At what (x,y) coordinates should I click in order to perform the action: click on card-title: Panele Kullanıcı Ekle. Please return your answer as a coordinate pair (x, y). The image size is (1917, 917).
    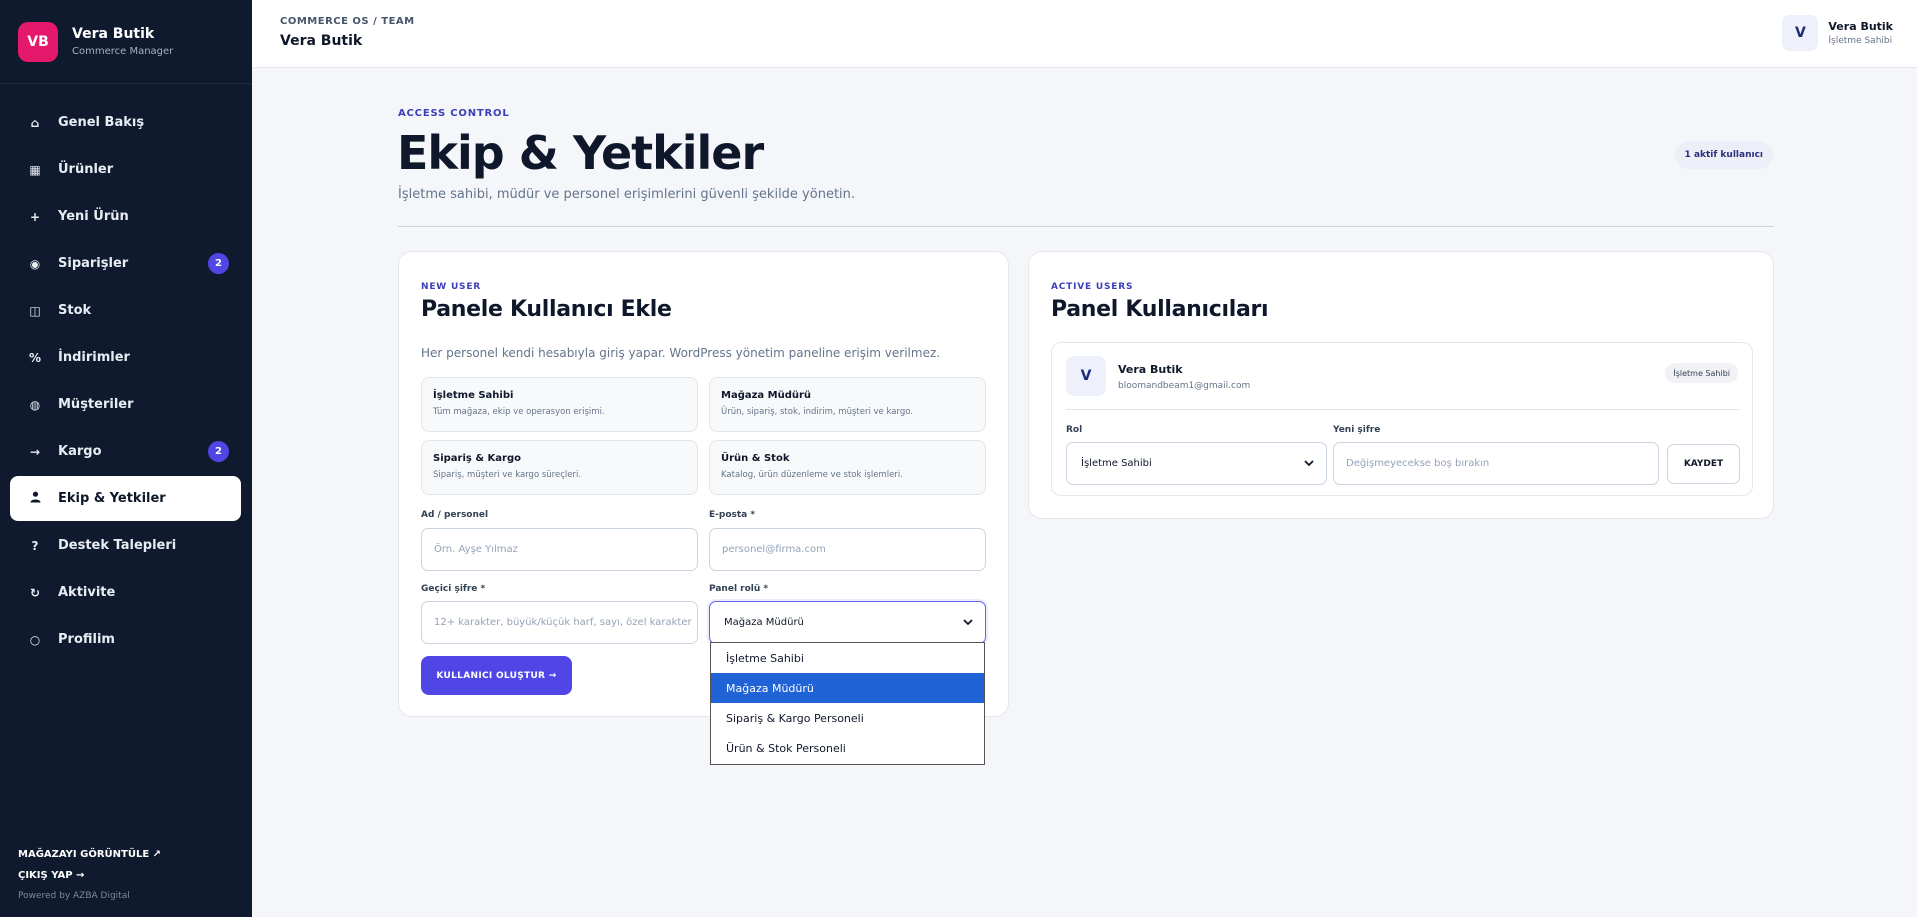
    Looking at the image, I should click on (546, 309).